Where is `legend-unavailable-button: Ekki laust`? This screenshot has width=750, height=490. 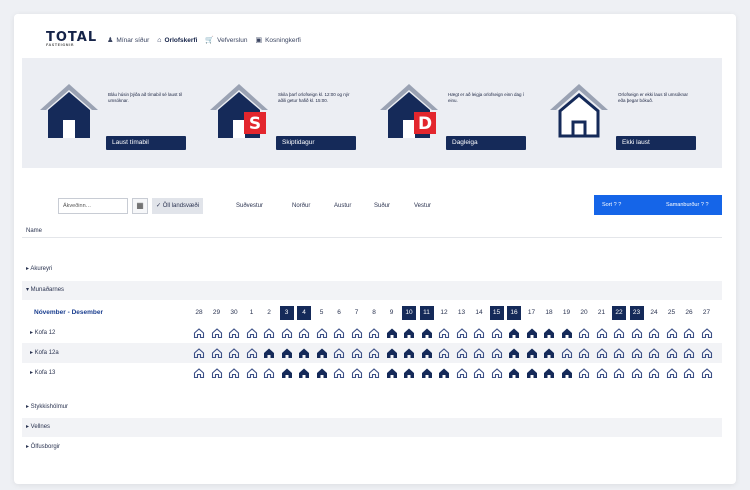
legend-unavailable-button: Ekki laust is located at coordinates (656, 143).